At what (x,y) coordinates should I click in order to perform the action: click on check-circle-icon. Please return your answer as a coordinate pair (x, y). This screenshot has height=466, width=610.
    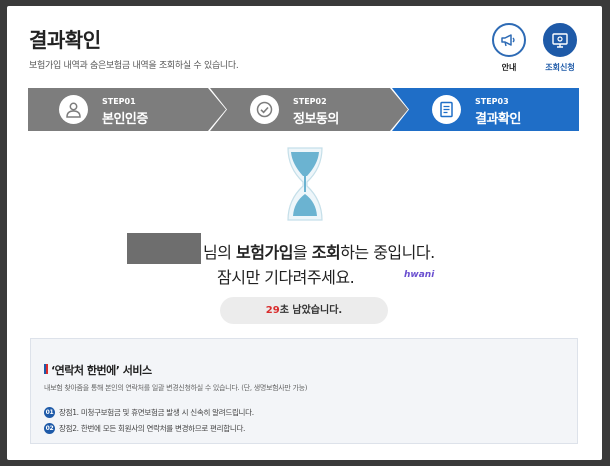
    Looking at the image, I should click on (264, 109).